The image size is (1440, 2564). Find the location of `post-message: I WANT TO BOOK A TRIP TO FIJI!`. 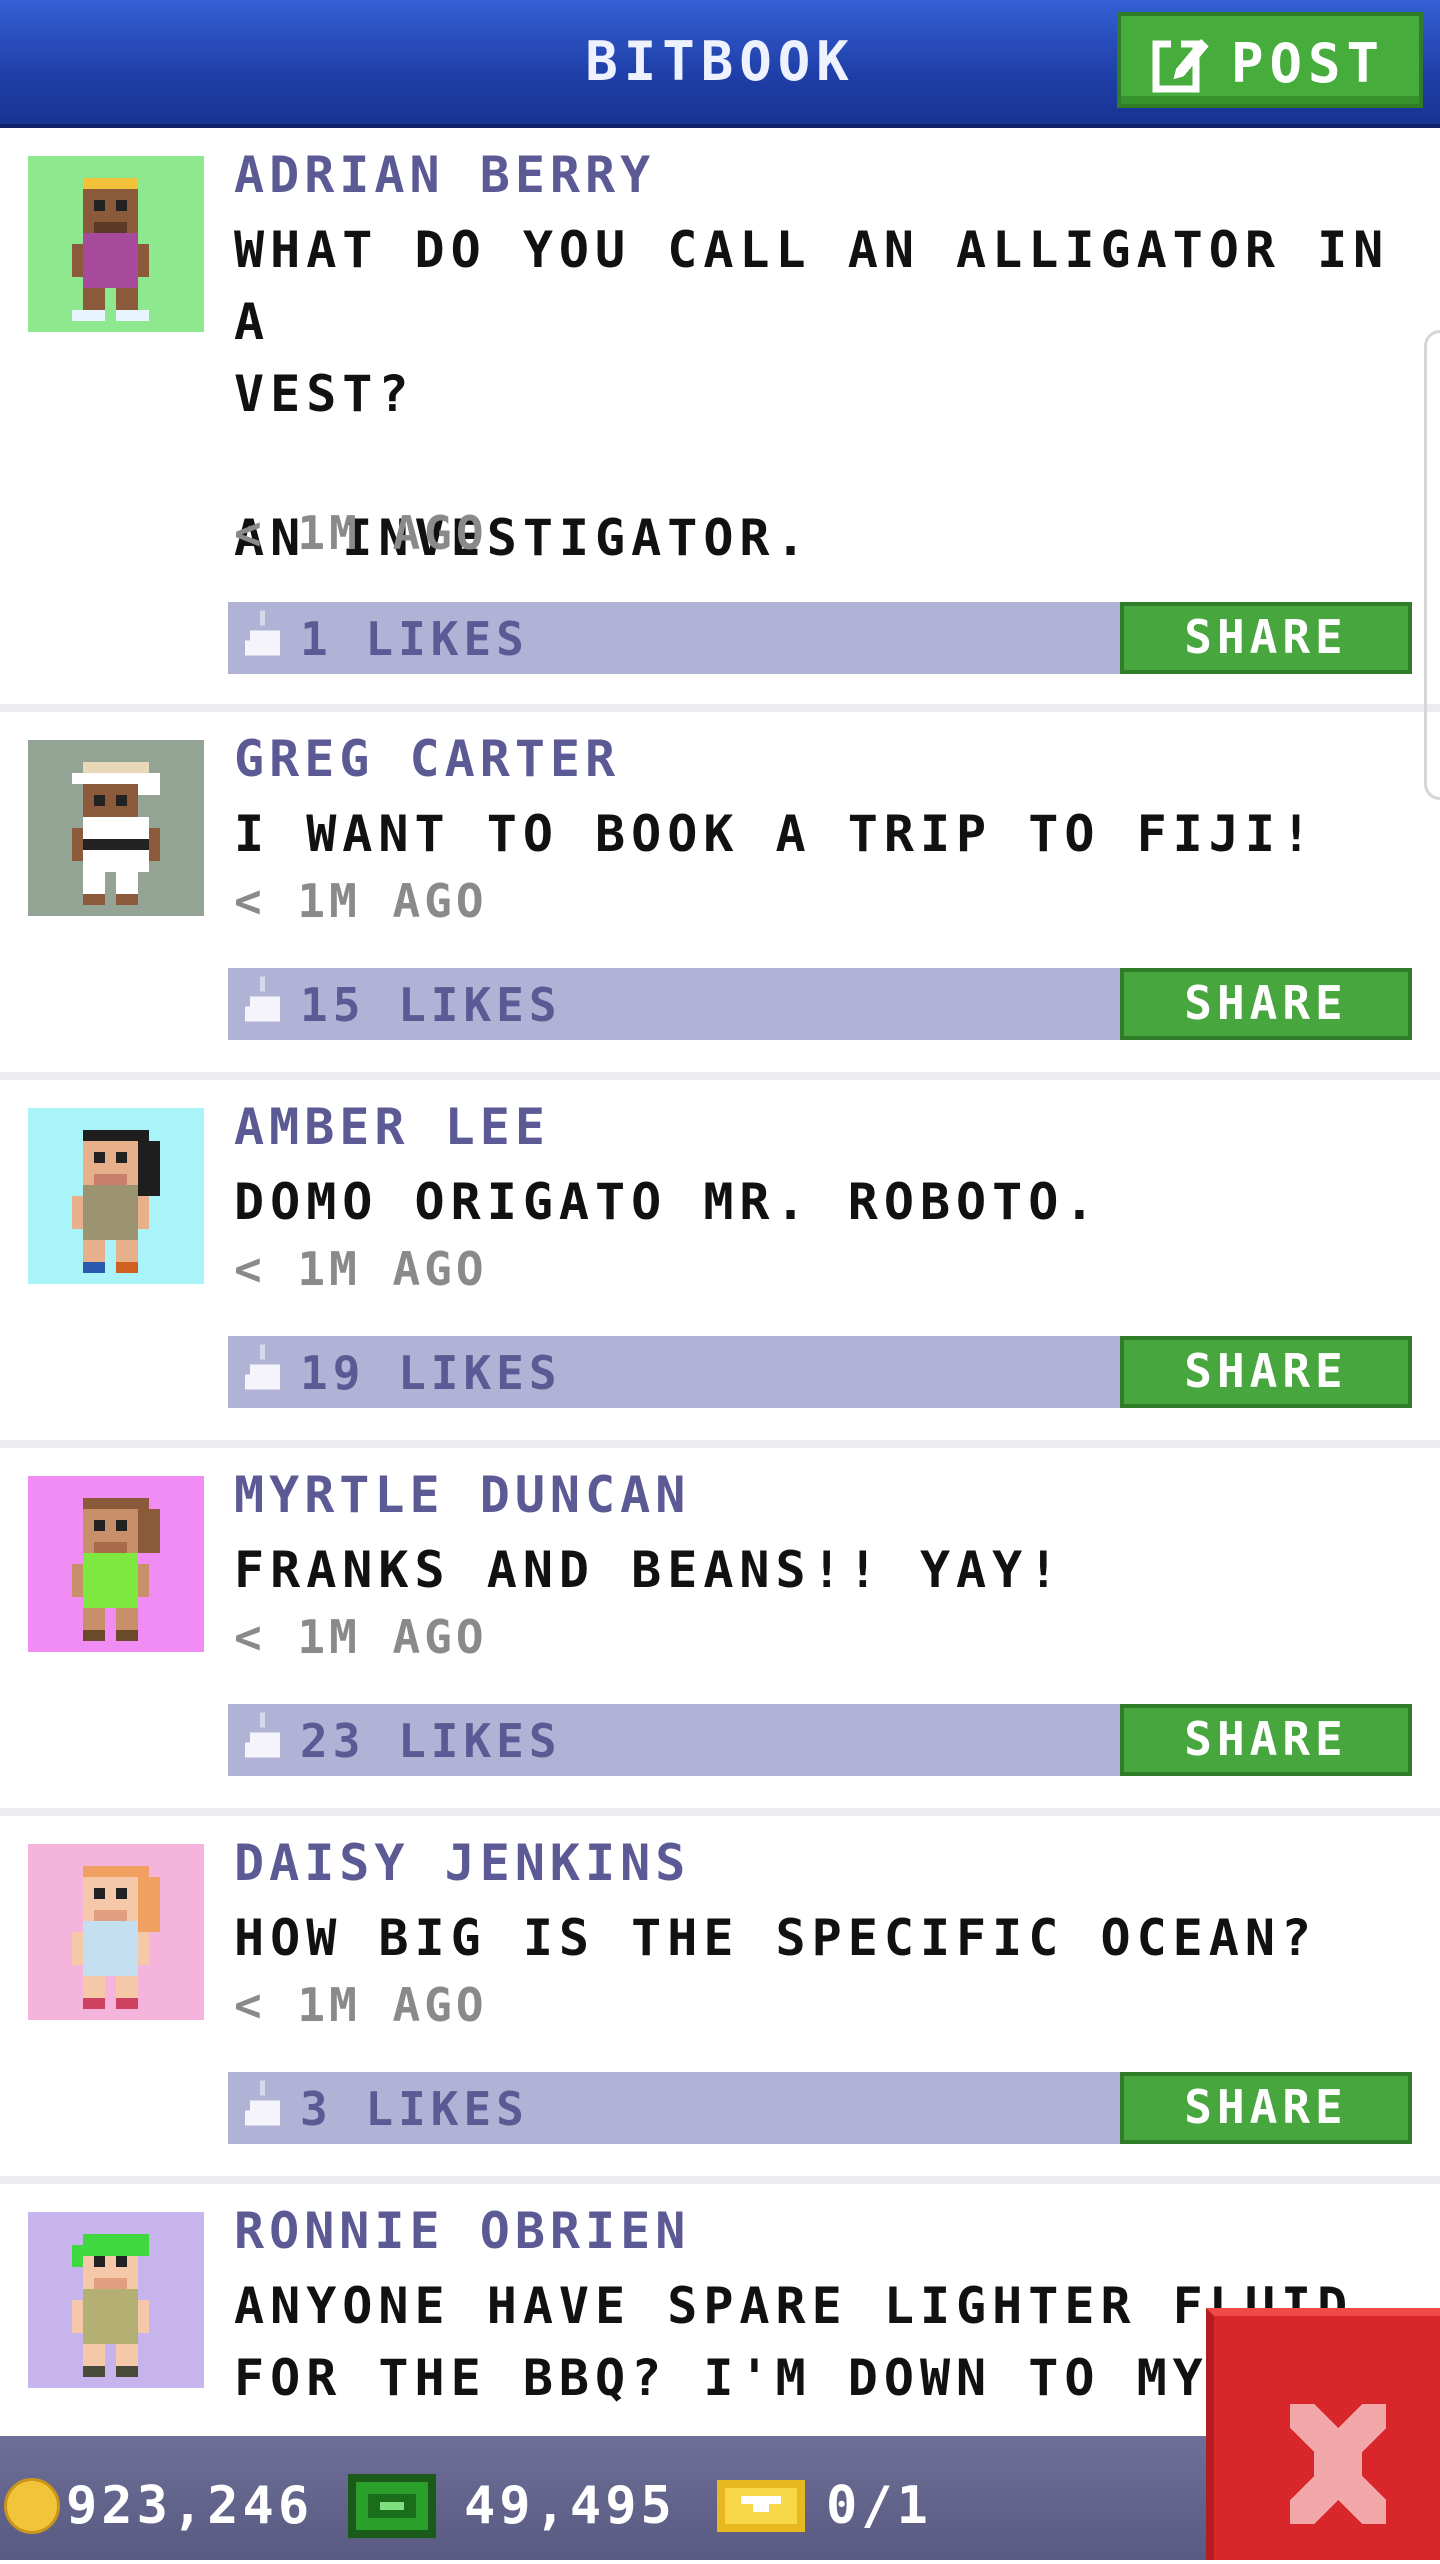

post-message: I WANT TO BOOK A TRIP TO FIJI! is located at coordinates (776, 834).